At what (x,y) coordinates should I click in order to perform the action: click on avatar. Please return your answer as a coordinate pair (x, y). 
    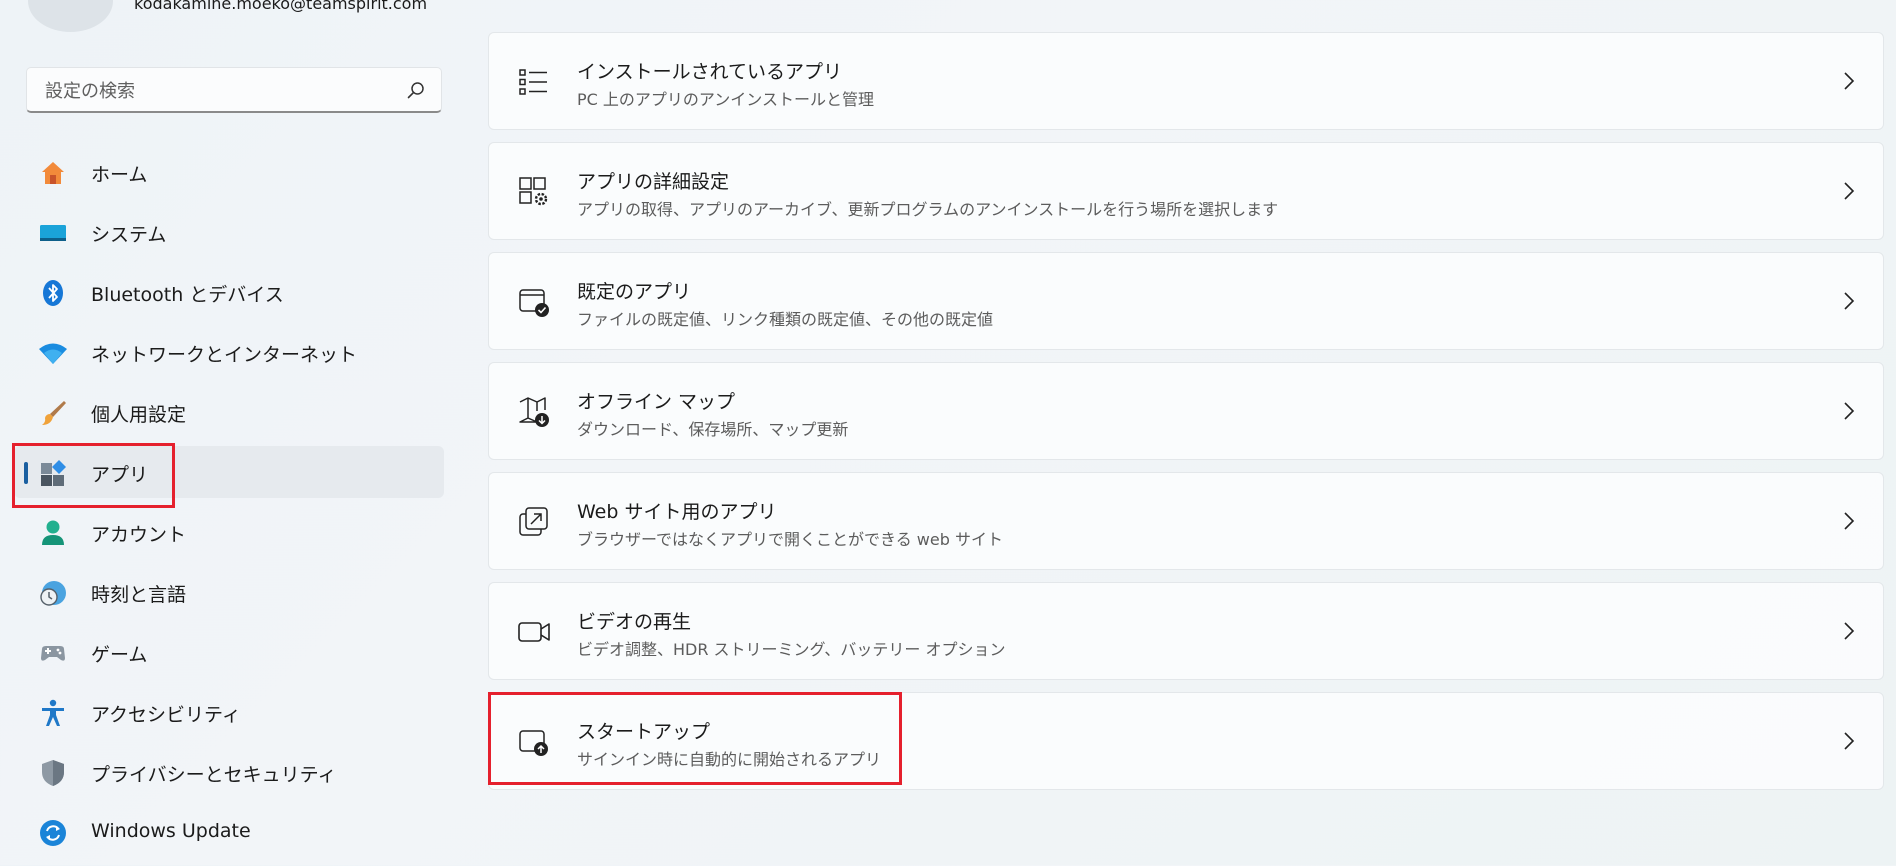
    Looking at the image, I should click on (70, 16).